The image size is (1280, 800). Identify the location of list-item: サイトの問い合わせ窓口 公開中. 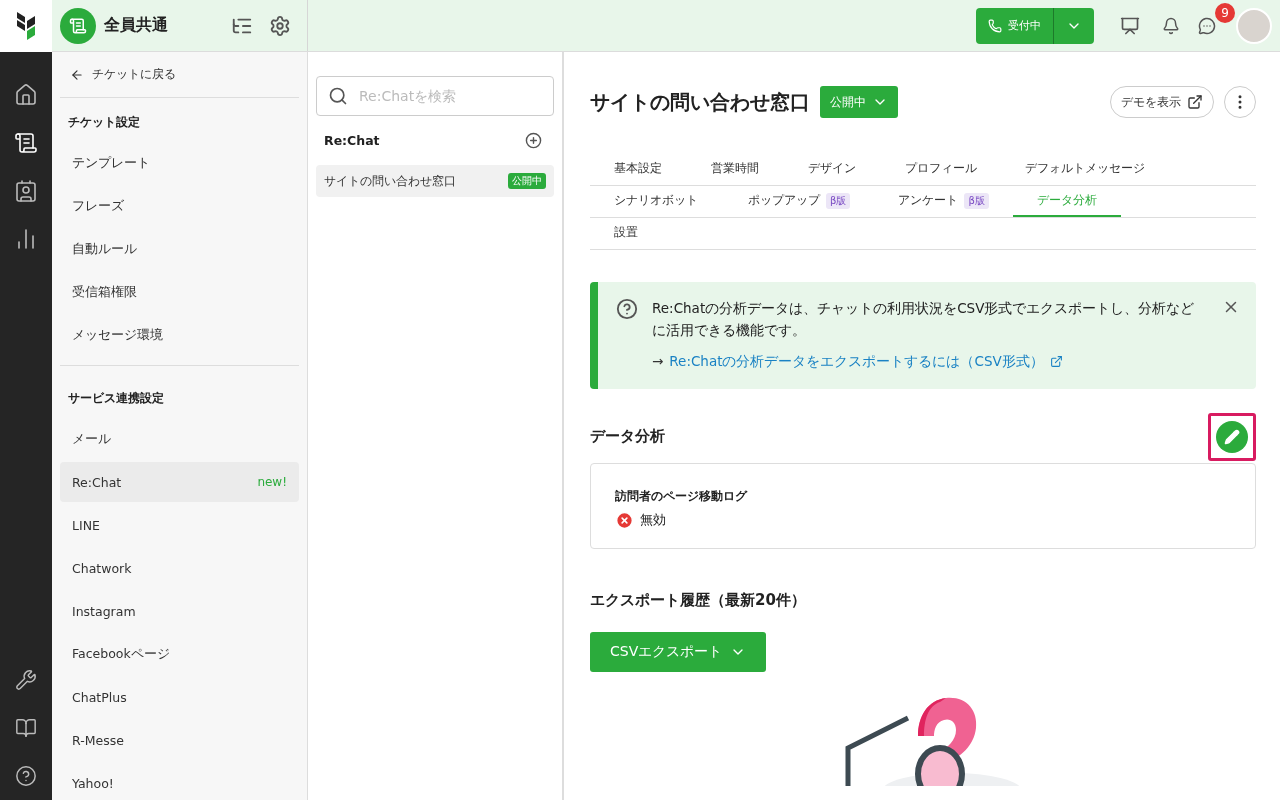
(435, 181).